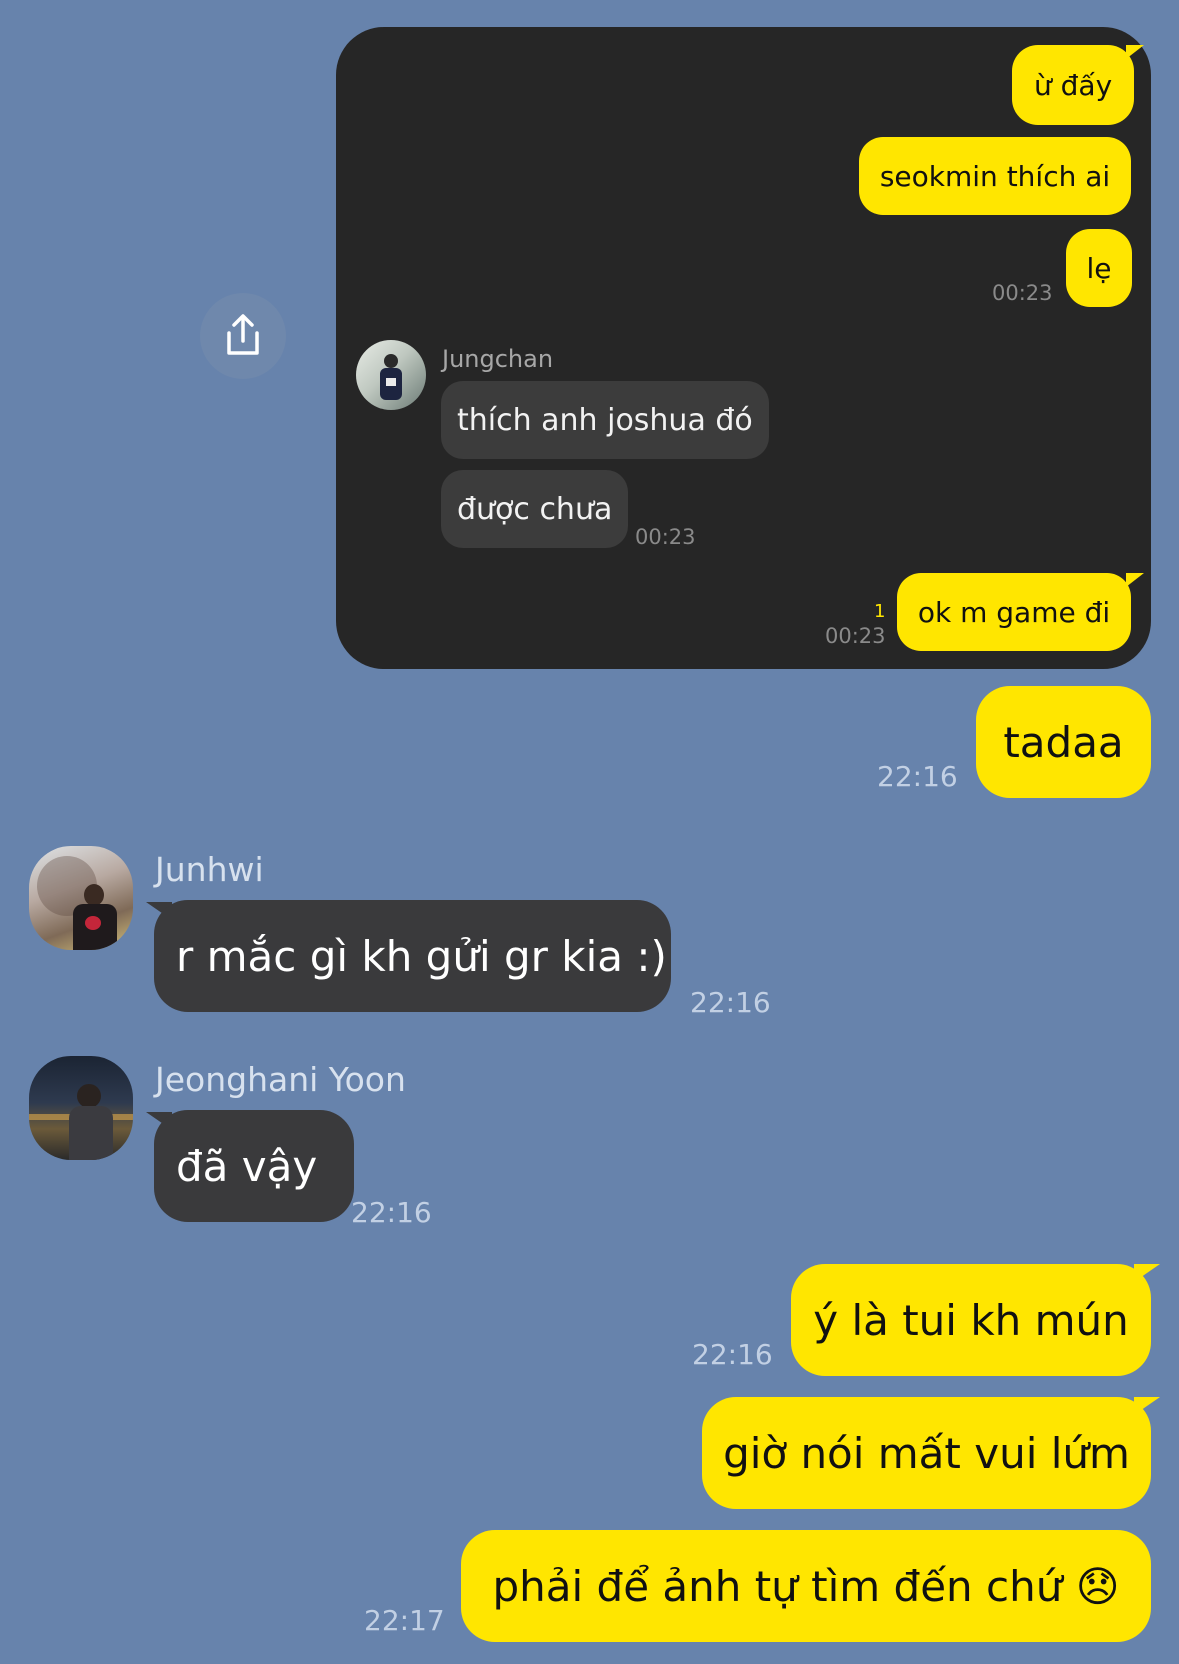 The height and width of the screenshot is (1664, 1179). What do you see at coordinates (247, 1166) in the screenshot?
I see `message-text: đã vậy` at bounding box center [247, 1166].